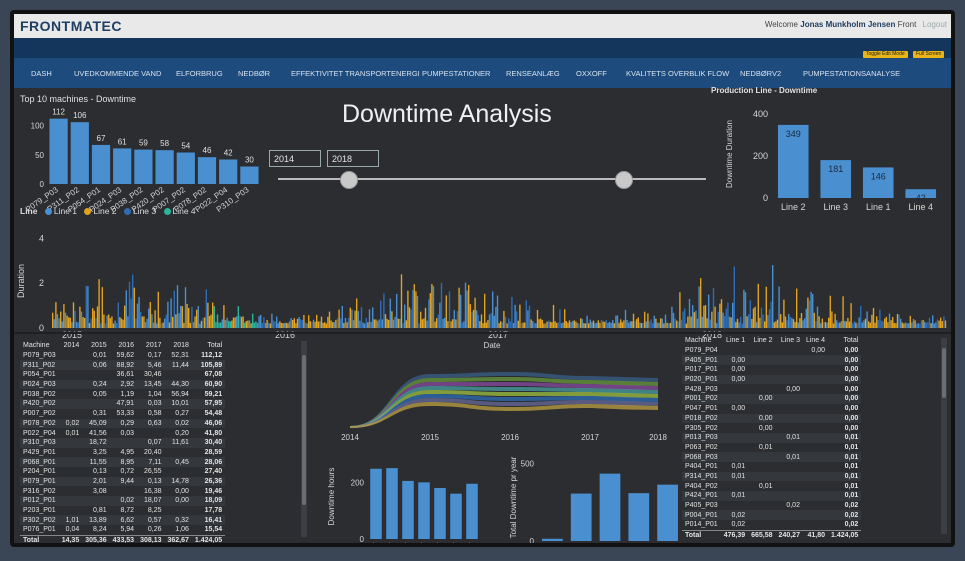 This screenshot has height=561, width=965. What do you see at coordinates (761, 341) in the screenshot?
I see `column-header: Line 2` at bounding box center [761, 341].